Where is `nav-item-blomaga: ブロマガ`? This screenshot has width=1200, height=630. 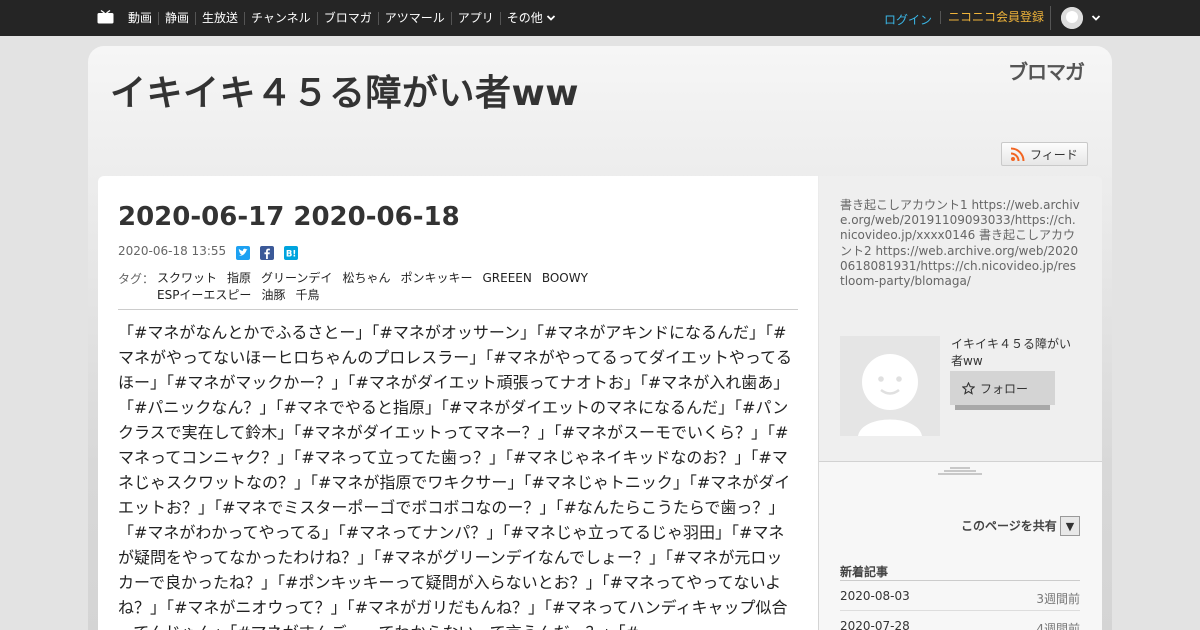 nav-item-blomaga: ブロマガ is located at coordinates (347, 18).